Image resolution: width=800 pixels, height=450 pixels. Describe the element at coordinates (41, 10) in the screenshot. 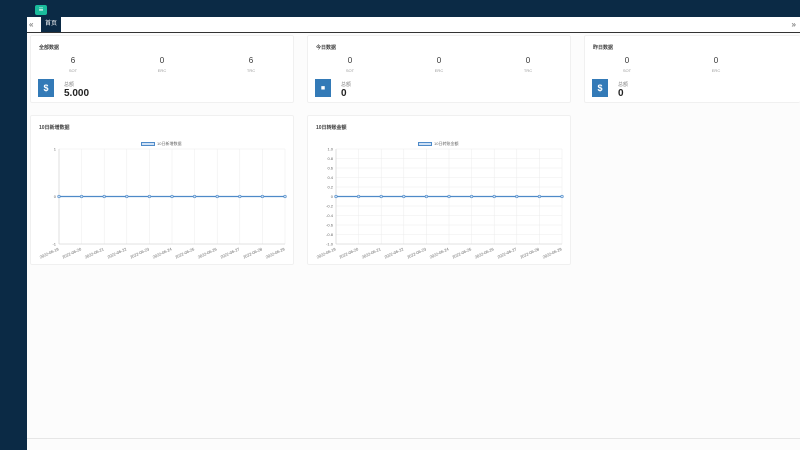

I see `menu-toggle-icon: ≡` at that location.